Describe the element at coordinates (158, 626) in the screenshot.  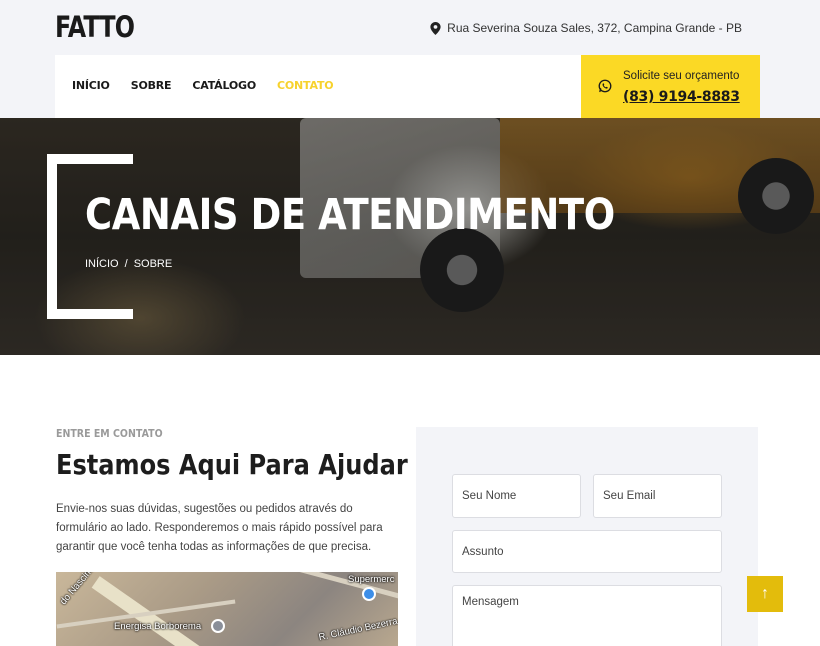
I see `map-label: Energisa Borborema` at that location.